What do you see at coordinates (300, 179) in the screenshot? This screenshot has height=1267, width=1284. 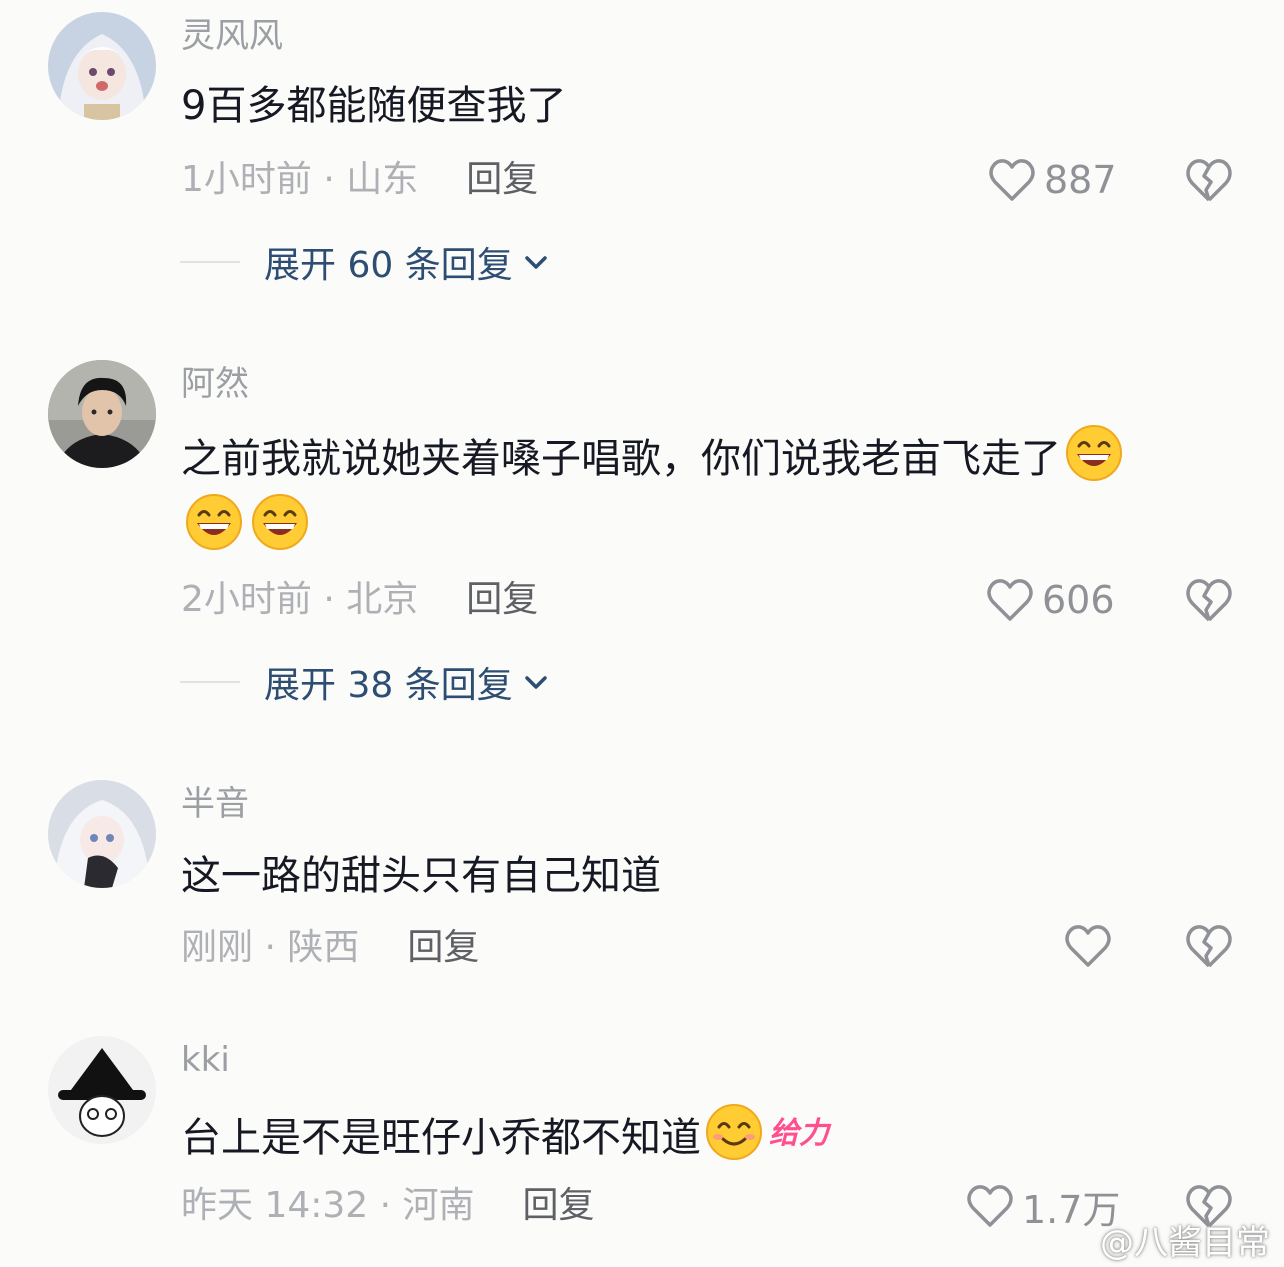 I see `time-location: 1小时前 · 山东` at bounding box center [300, 179].